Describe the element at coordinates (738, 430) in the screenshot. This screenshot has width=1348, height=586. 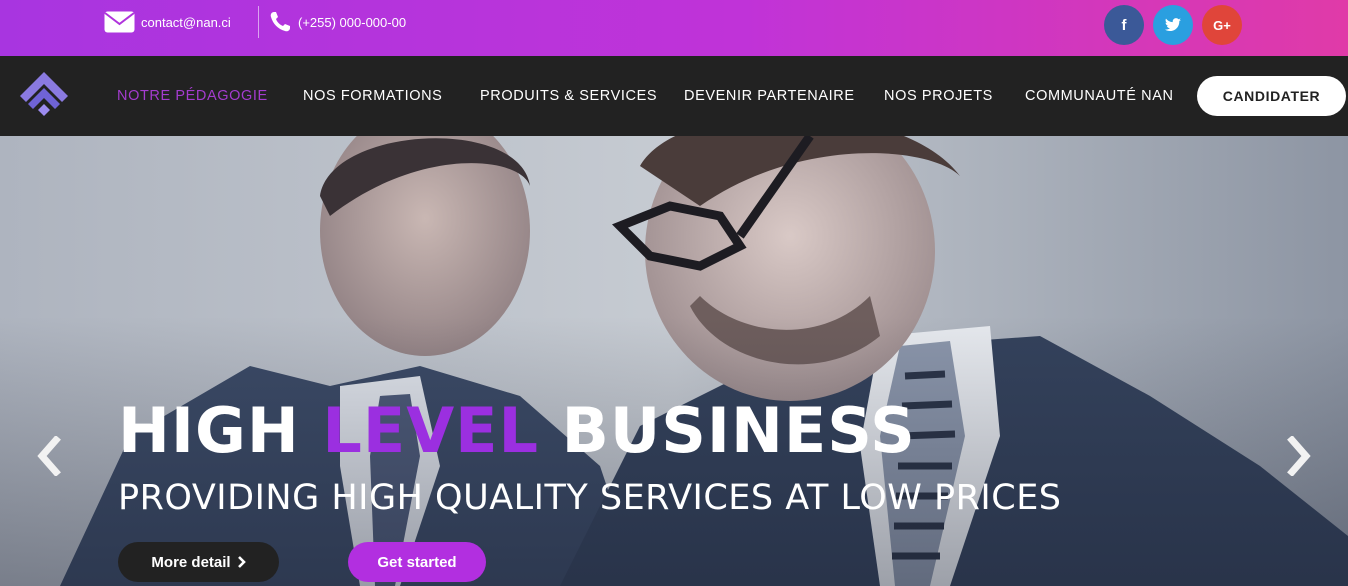
I see `headline-word-business: BUSINESS` at that location.